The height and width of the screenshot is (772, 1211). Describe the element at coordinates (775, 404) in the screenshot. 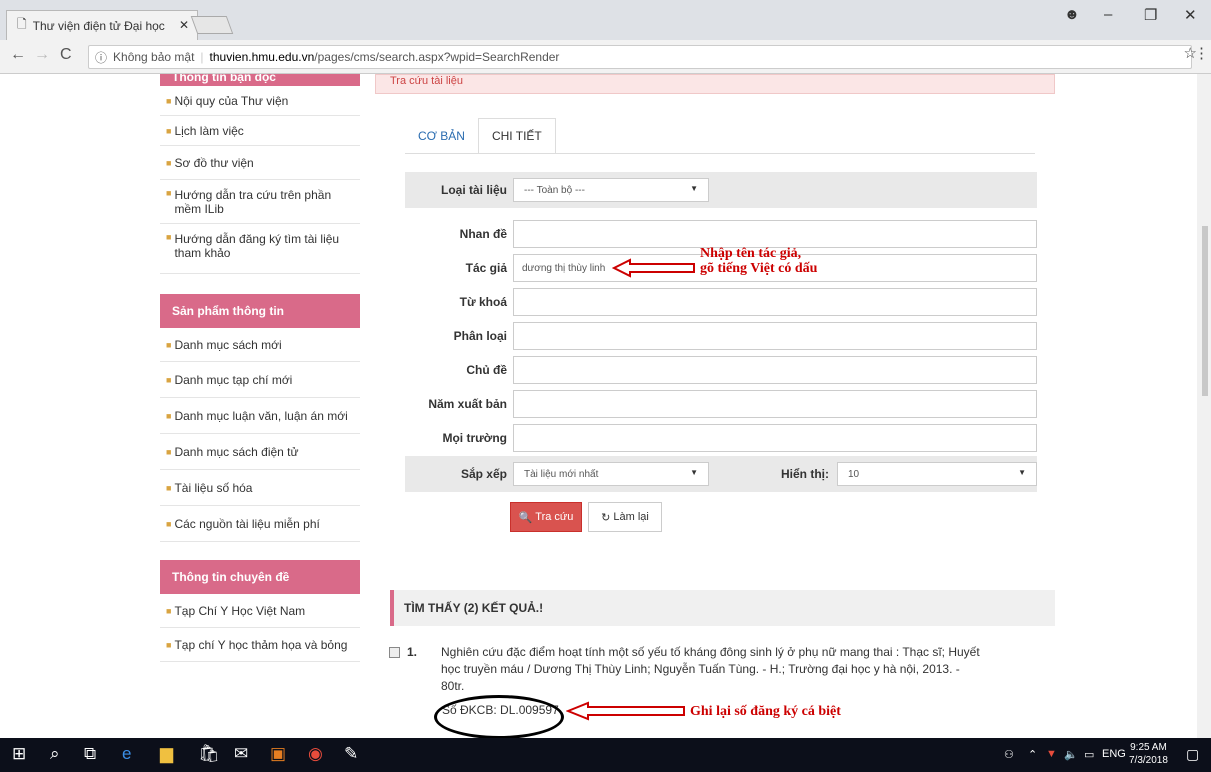

I see `year-input` at that location.